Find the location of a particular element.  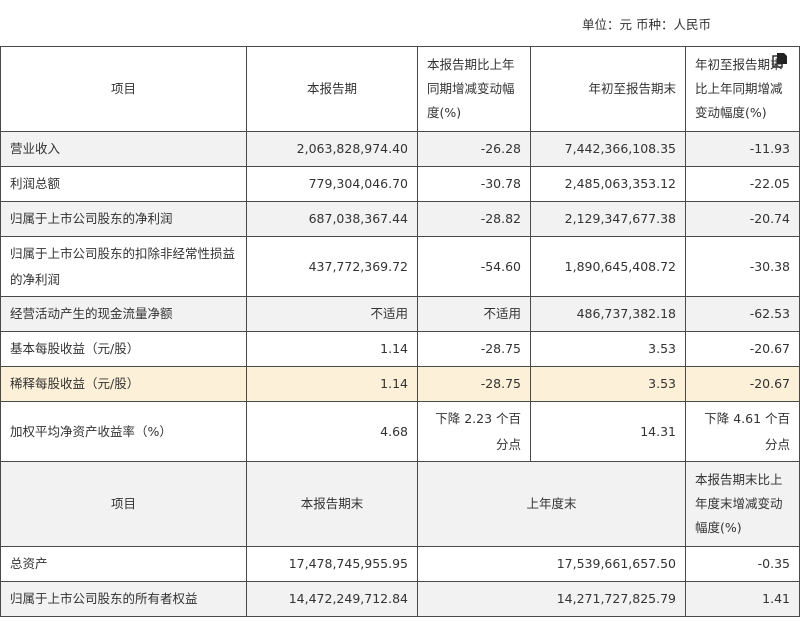

table-header-row-2: 项目 本报告期末 上年度末 本报告期末比上年度末增减变动幅度(%) is located at coordinates (400, 504).